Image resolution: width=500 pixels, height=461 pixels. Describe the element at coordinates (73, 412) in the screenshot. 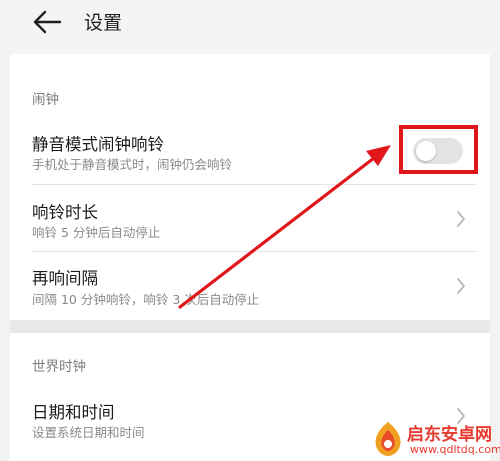

I see `setting-title-date-time: 日期和时间` at that location.